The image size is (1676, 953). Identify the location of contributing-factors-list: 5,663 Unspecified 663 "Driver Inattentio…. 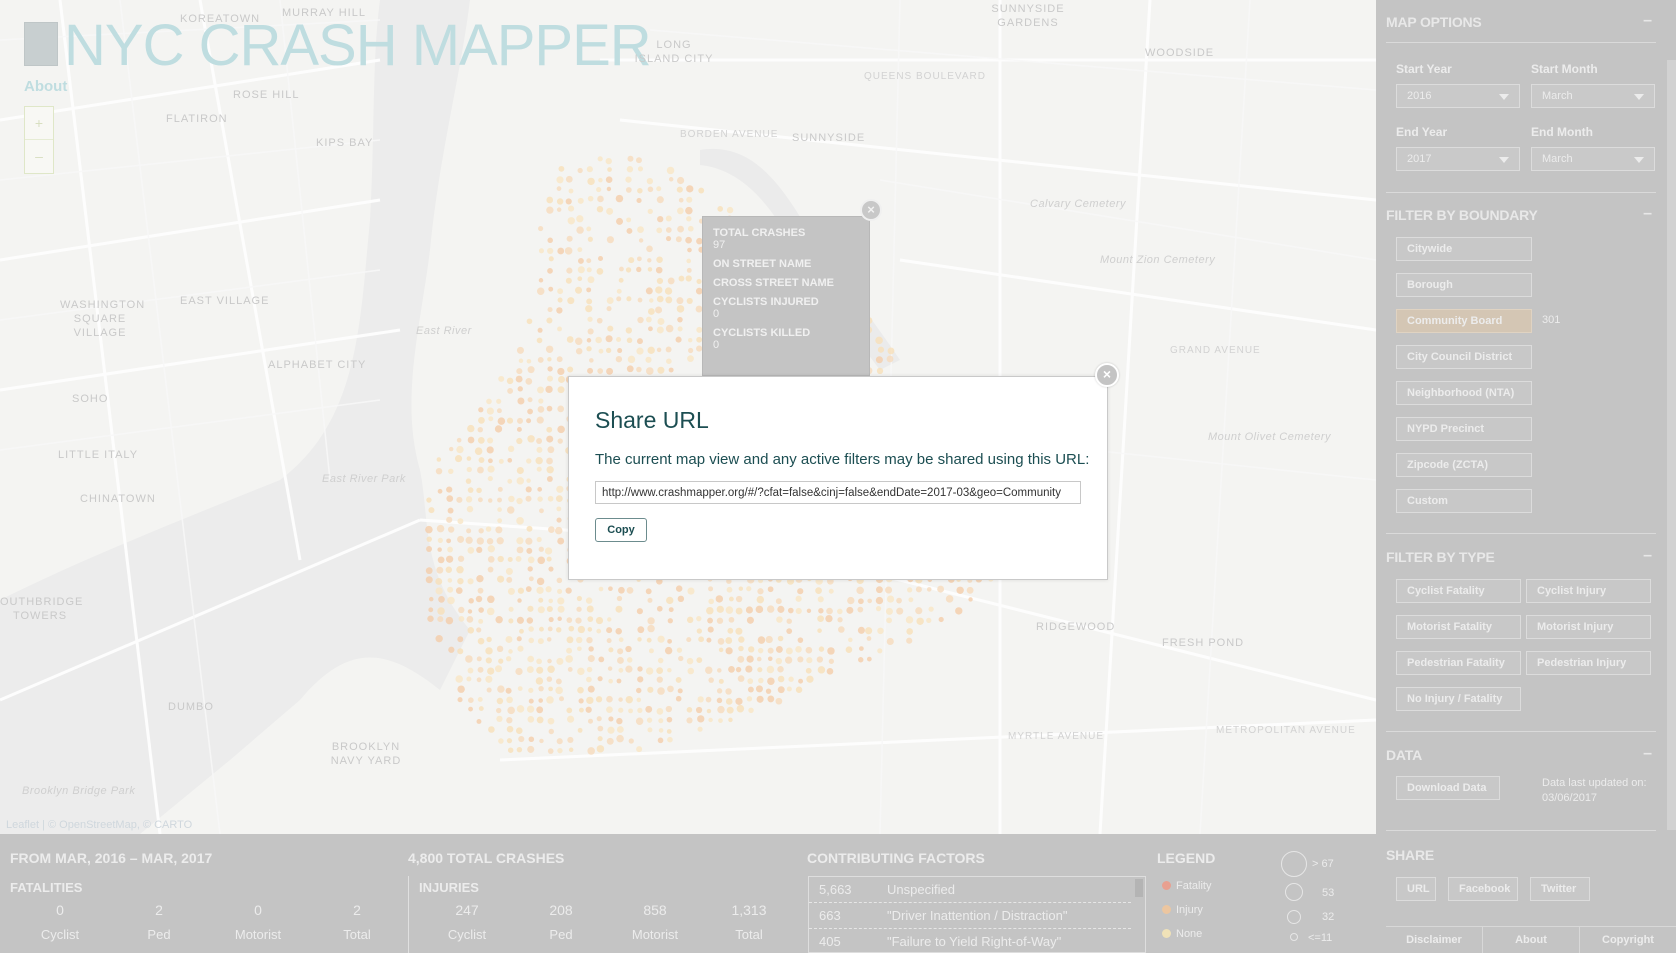
(977, 914).